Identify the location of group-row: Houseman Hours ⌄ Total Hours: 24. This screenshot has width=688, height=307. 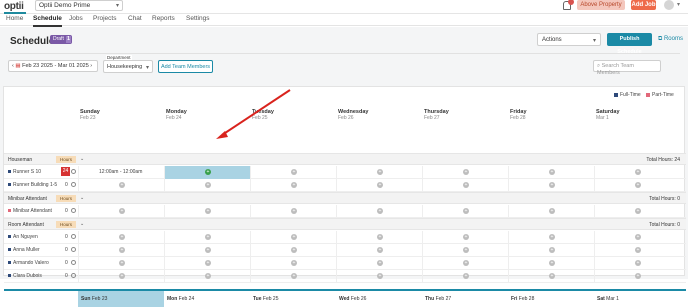
(345, 159).